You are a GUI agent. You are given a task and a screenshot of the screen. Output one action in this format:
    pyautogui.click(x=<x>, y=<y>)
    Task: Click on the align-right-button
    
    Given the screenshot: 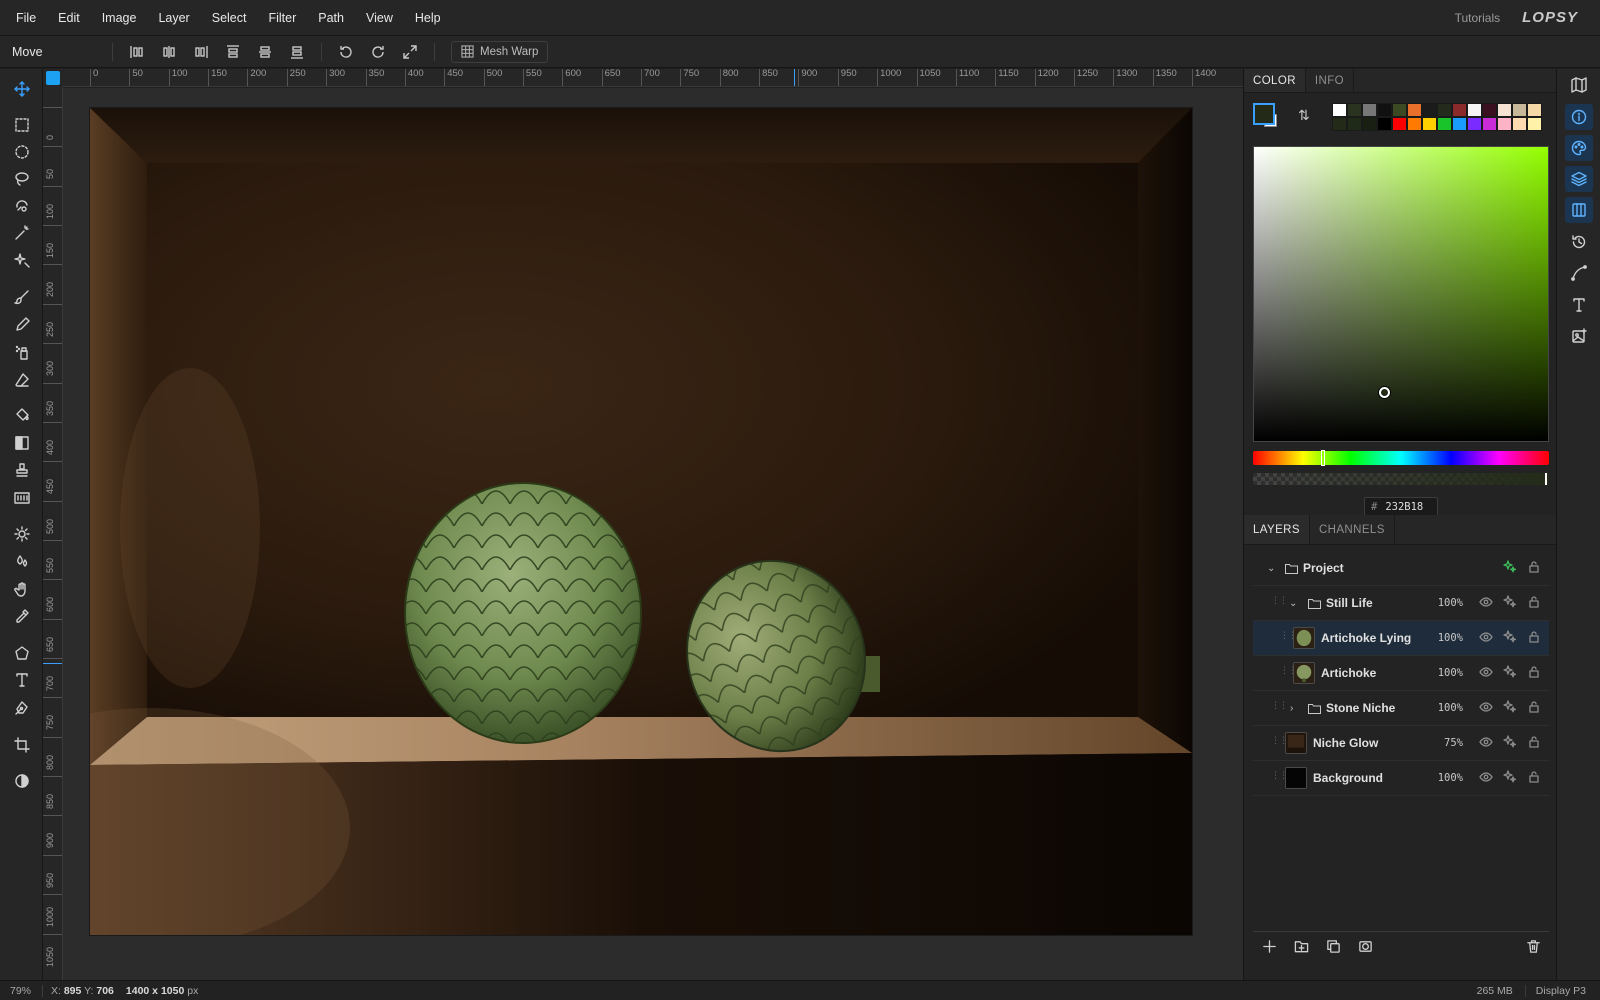 What is the action you would take?
    pyautogui.click(x=201, y=52)
    